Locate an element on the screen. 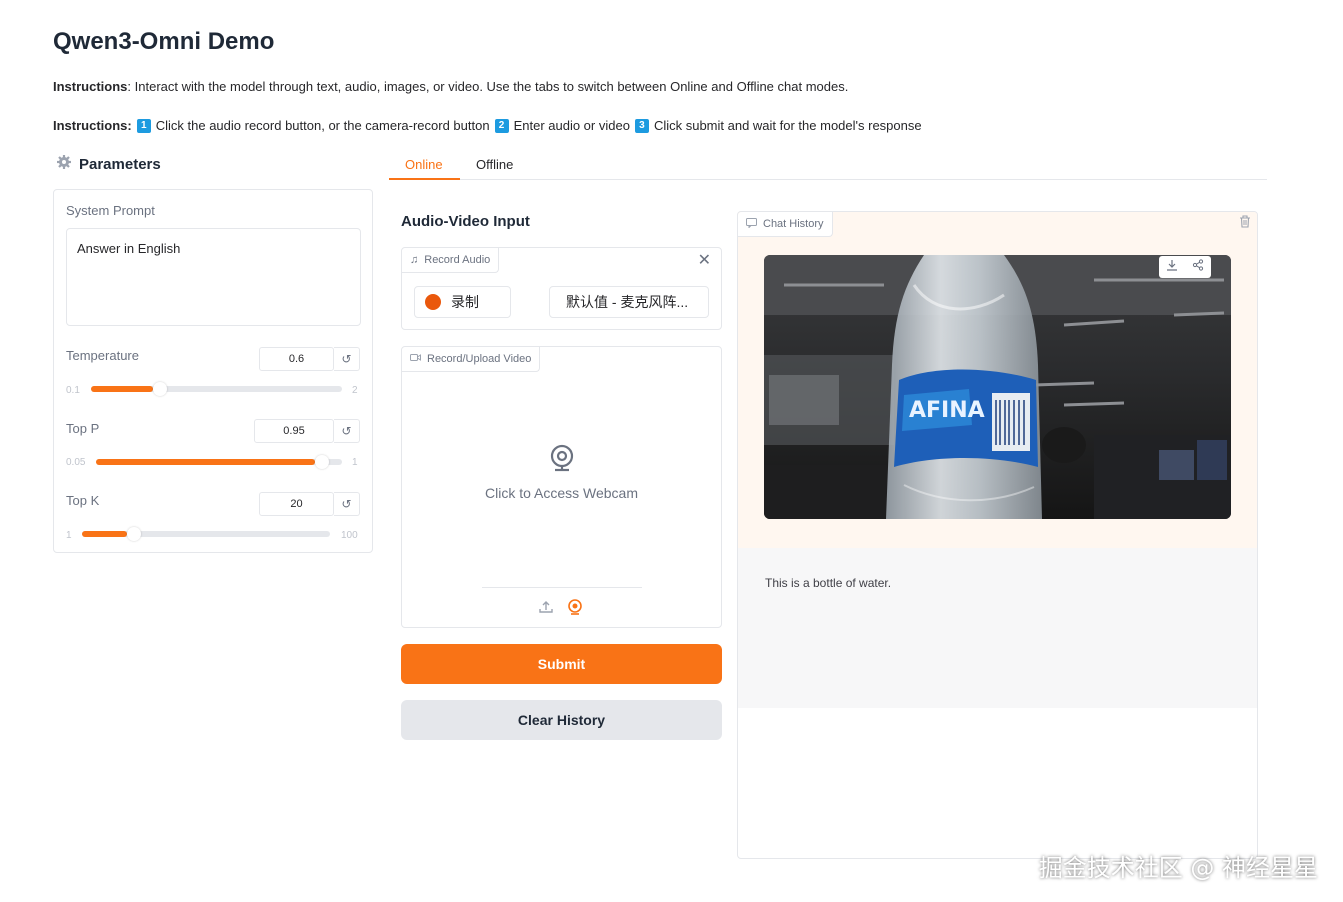 This screenshot has height=902, width=1343. video-divider is located at coordinates (562, 587).